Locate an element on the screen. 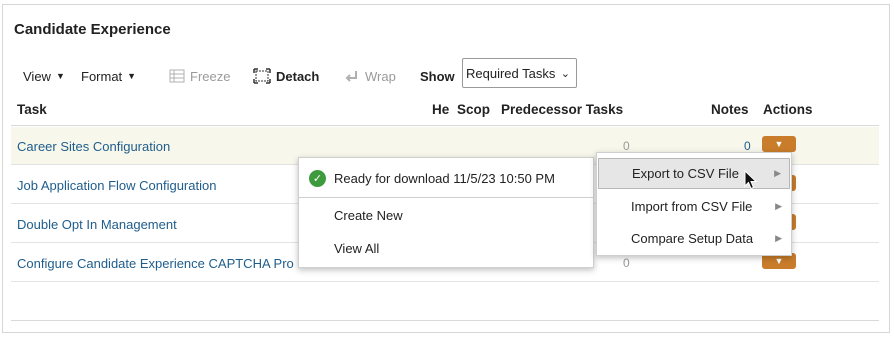  popup-divider is located at coordinates (446, 197).